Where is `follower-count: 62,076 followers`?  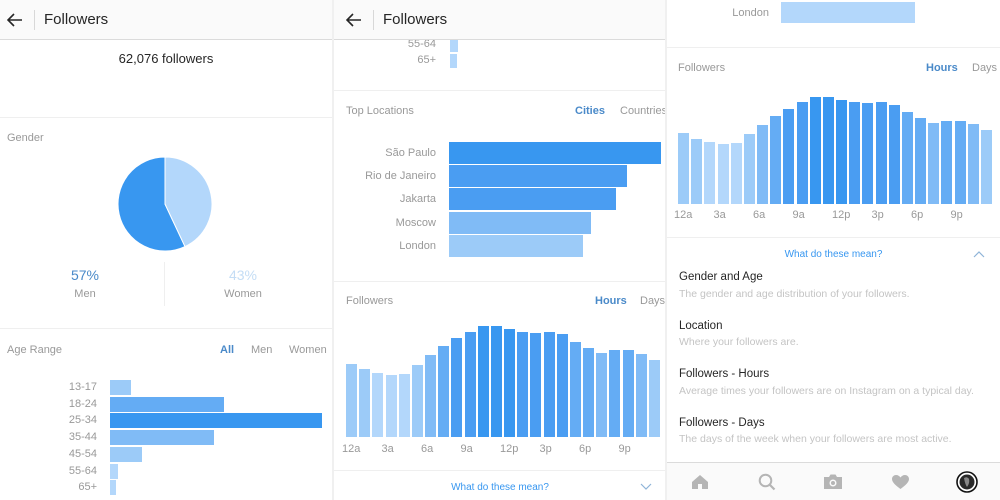 follower-count: 62,076 followers is located at coordinates (166, 58).